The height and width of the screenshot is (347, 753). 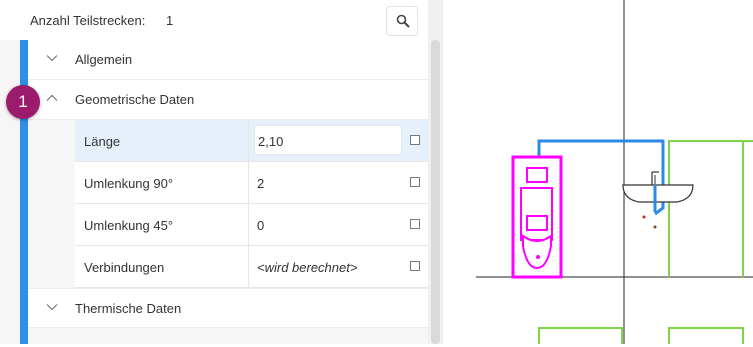 I want to click on search-icon, so click(x=403, y=21).